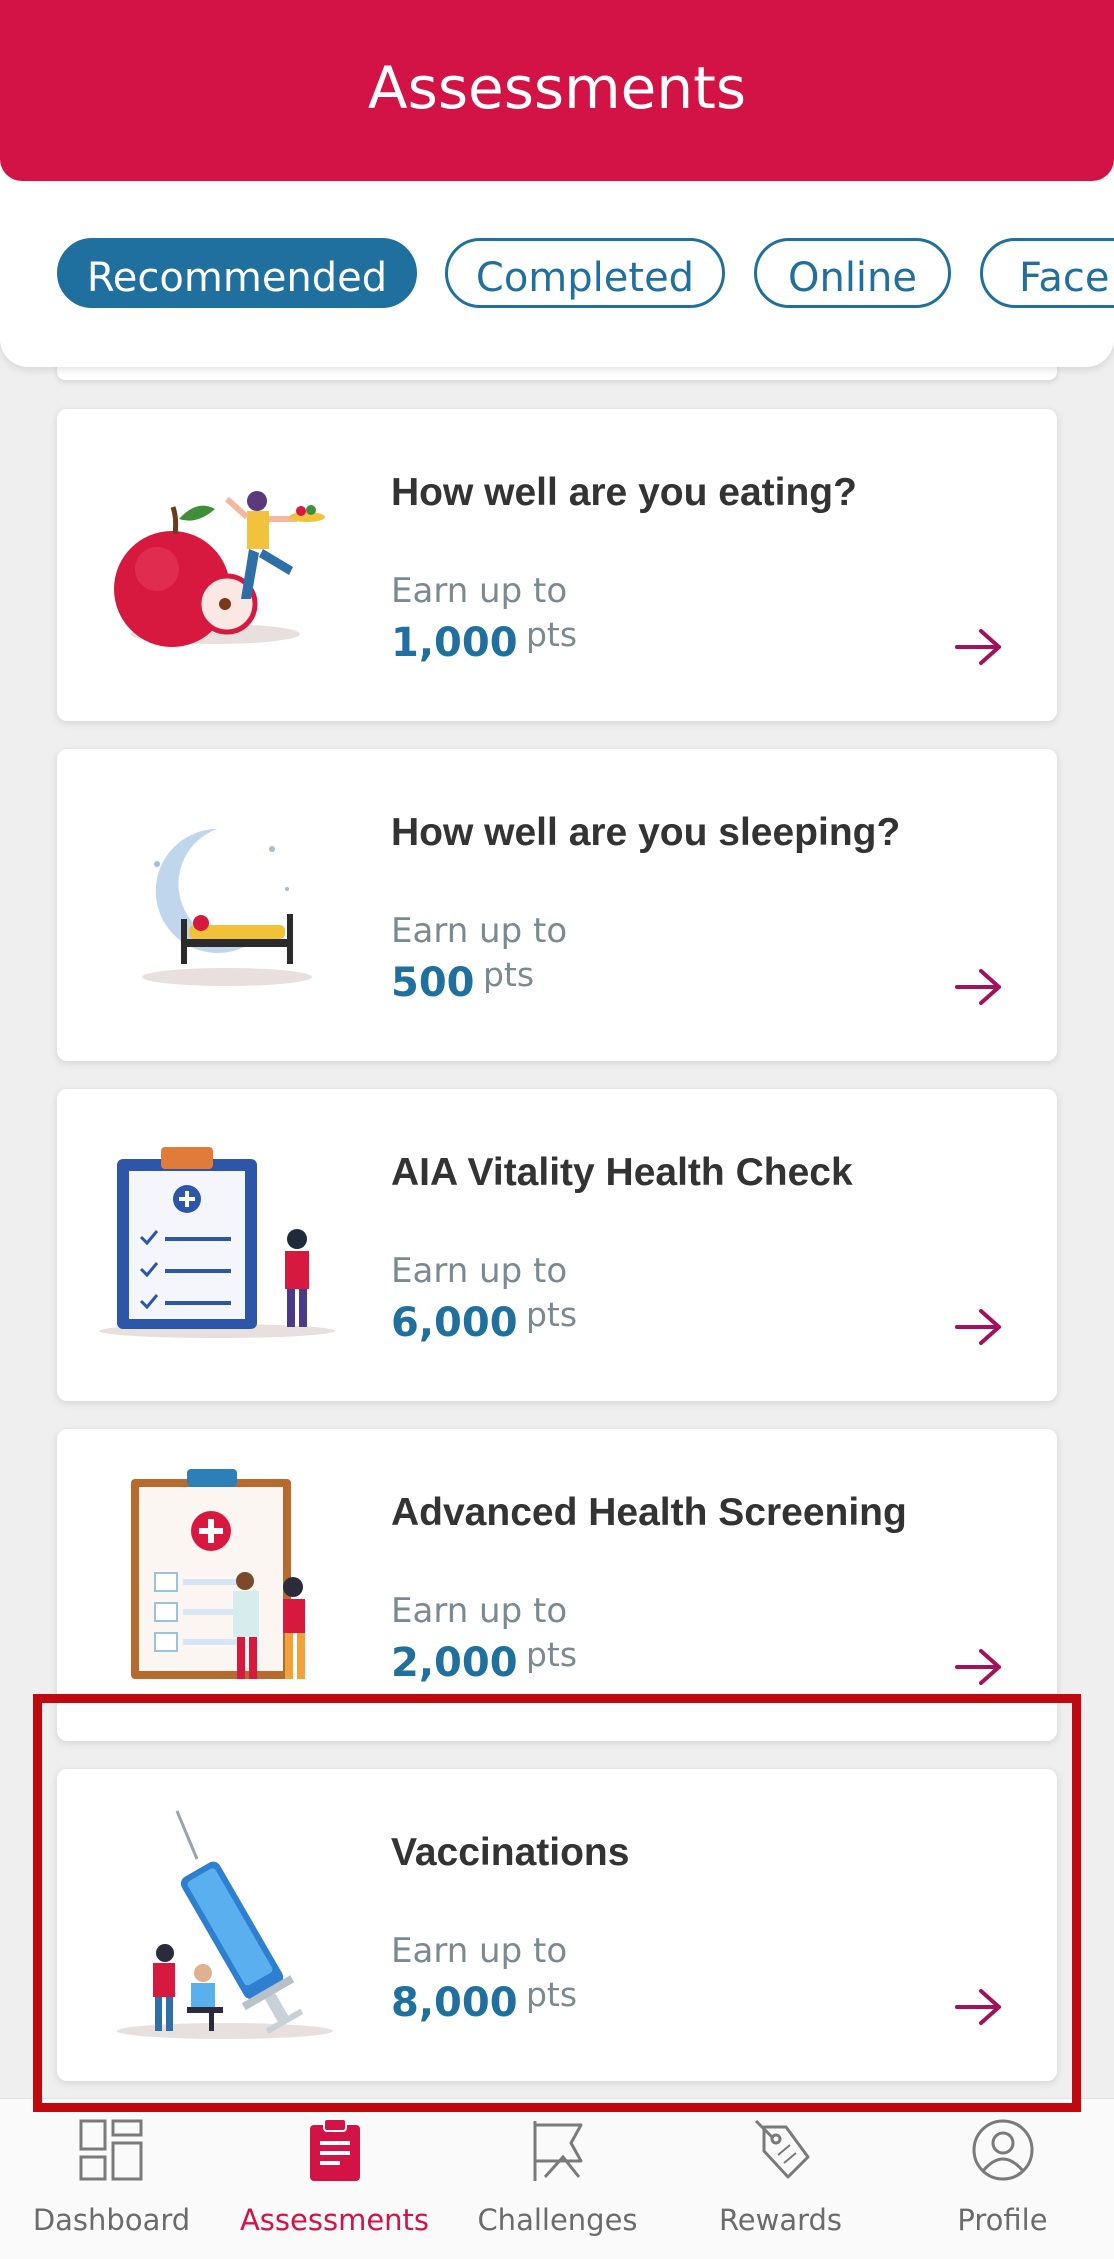  What do you see at coordinates (646, 832) in the screenshot?
I see `card-title: How well are you sleeping?` at bounding box center [646, 832].